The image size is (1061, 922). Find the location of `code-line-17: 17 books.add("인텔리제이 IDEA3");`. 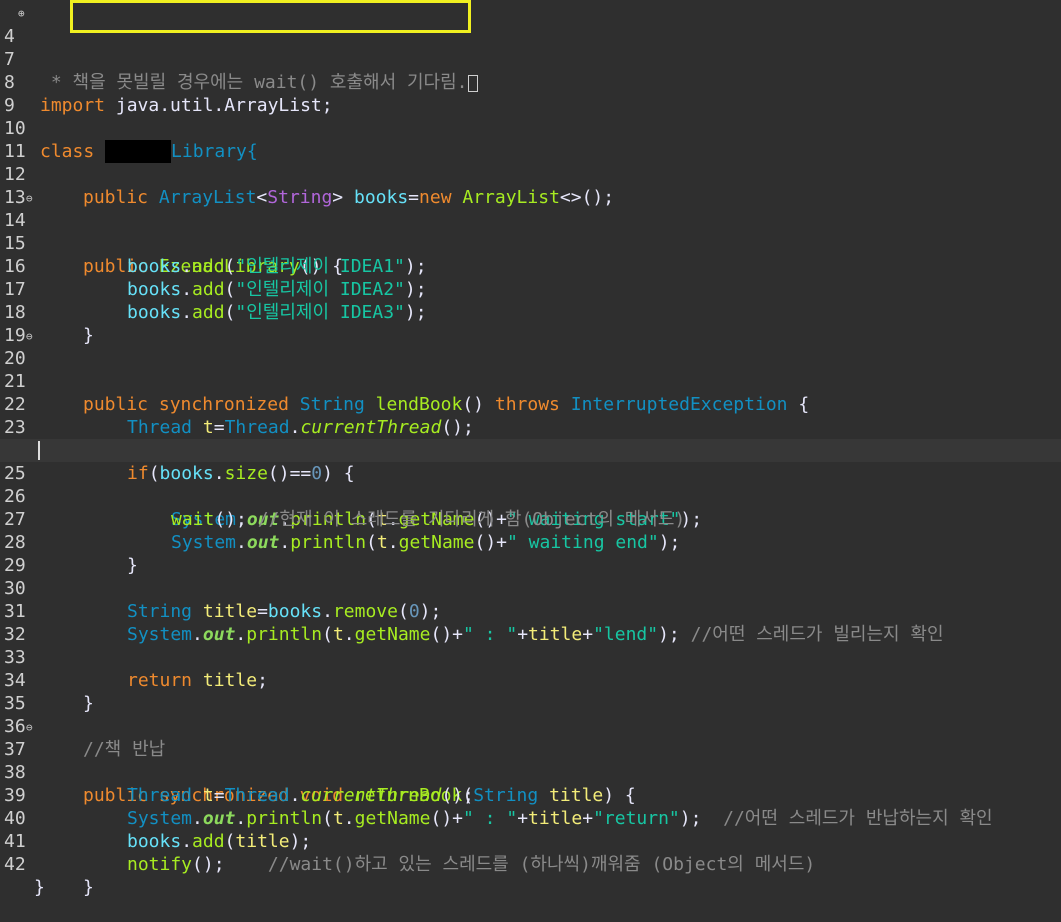

code-line-17: 17 books.add("인텔리제이 IDEA3"); is located at coordinates (530, 289).